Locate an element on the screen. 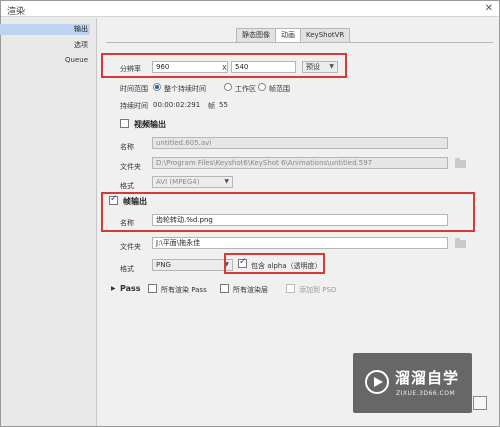 The height and width of the screenshot is (427, 500). time-range-frames-label: 帧范围 is located at coordinates (279, 89).